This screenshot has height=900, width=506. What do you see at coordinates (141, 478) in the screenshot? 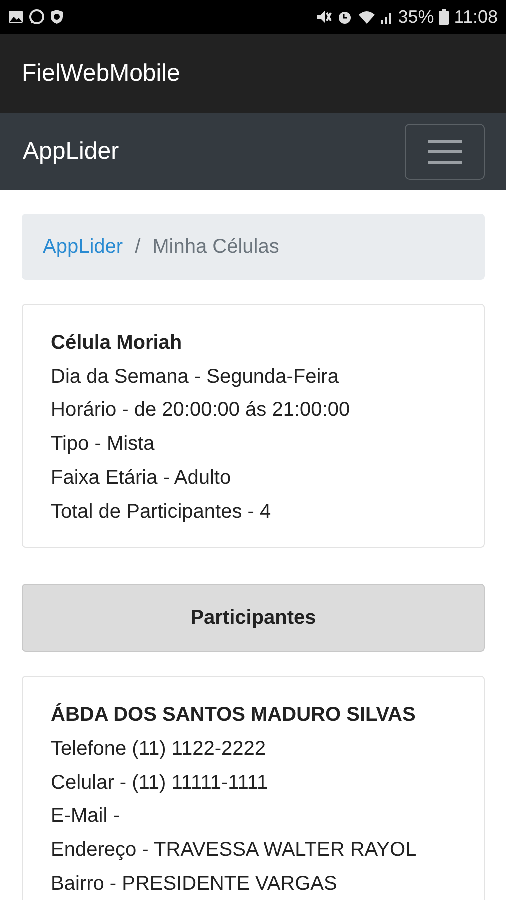
I see `cell-detail: Faixa Etária - Adulto` at bounding box center [141, 478].